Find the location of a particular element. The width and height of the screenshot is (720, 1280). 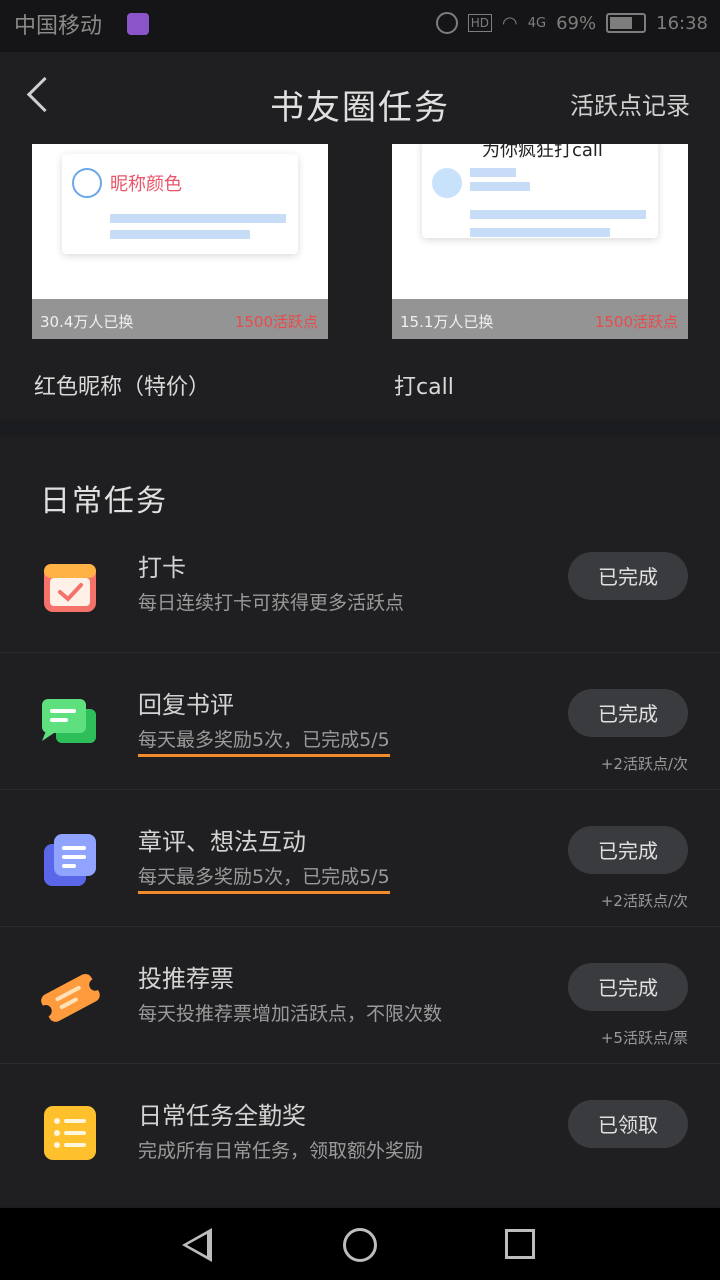

reward-preview: 昵称颜色 30.4万人已换 1500活跃点 is located at coordinates (180, 241).